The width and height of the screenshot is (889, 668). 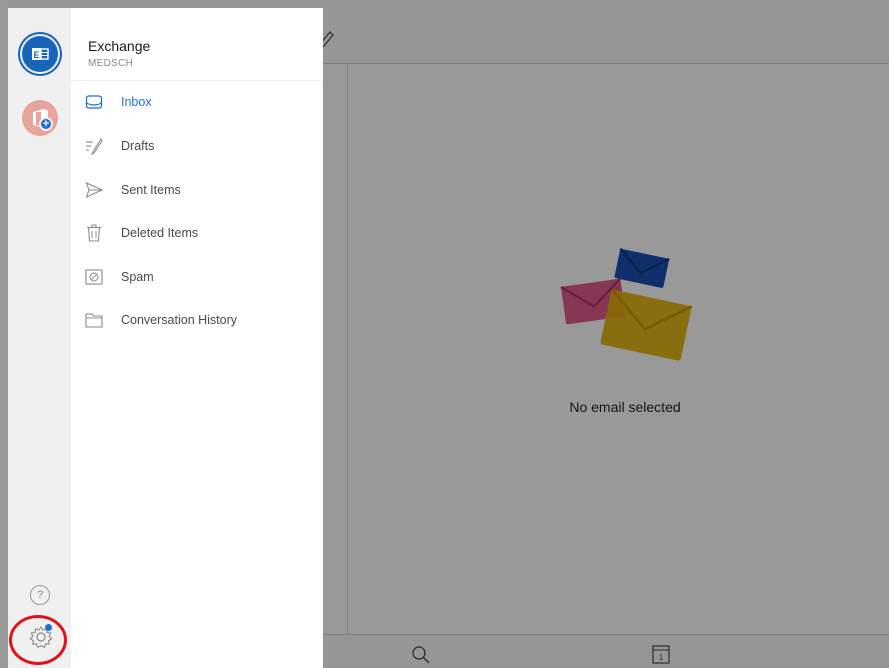 I want to click on office-account-avatar, so click(x=40, y=118).